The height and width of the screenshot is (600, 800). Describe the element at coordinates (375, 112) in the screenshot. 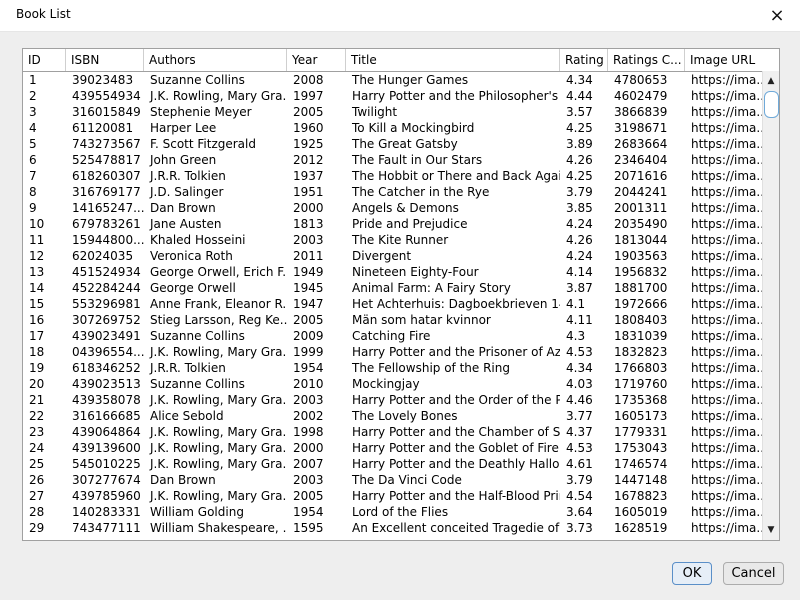

I see `table-cell: Twilight` at that location.